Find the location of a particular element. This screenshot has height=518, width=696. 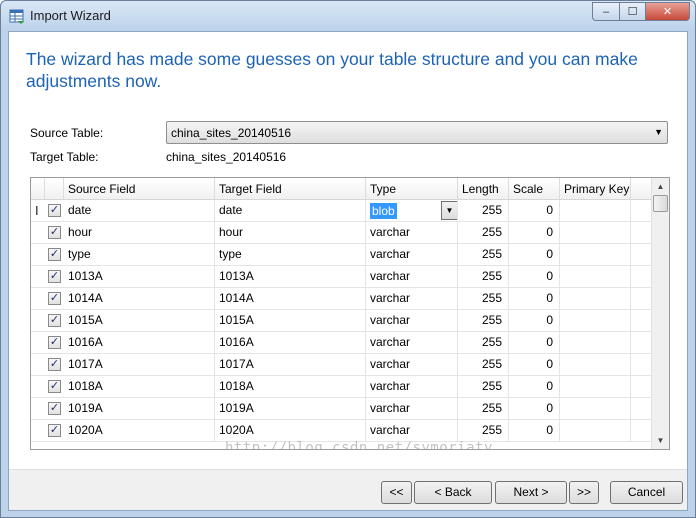

cancel-button: Cancel is located at coordinates (646, 492).